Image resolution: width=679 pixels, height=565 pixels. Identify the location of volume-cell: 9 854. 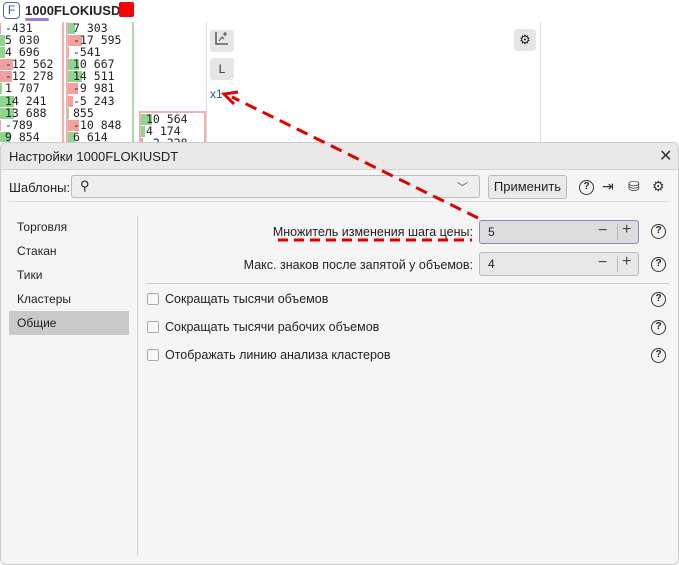
(31, 136).